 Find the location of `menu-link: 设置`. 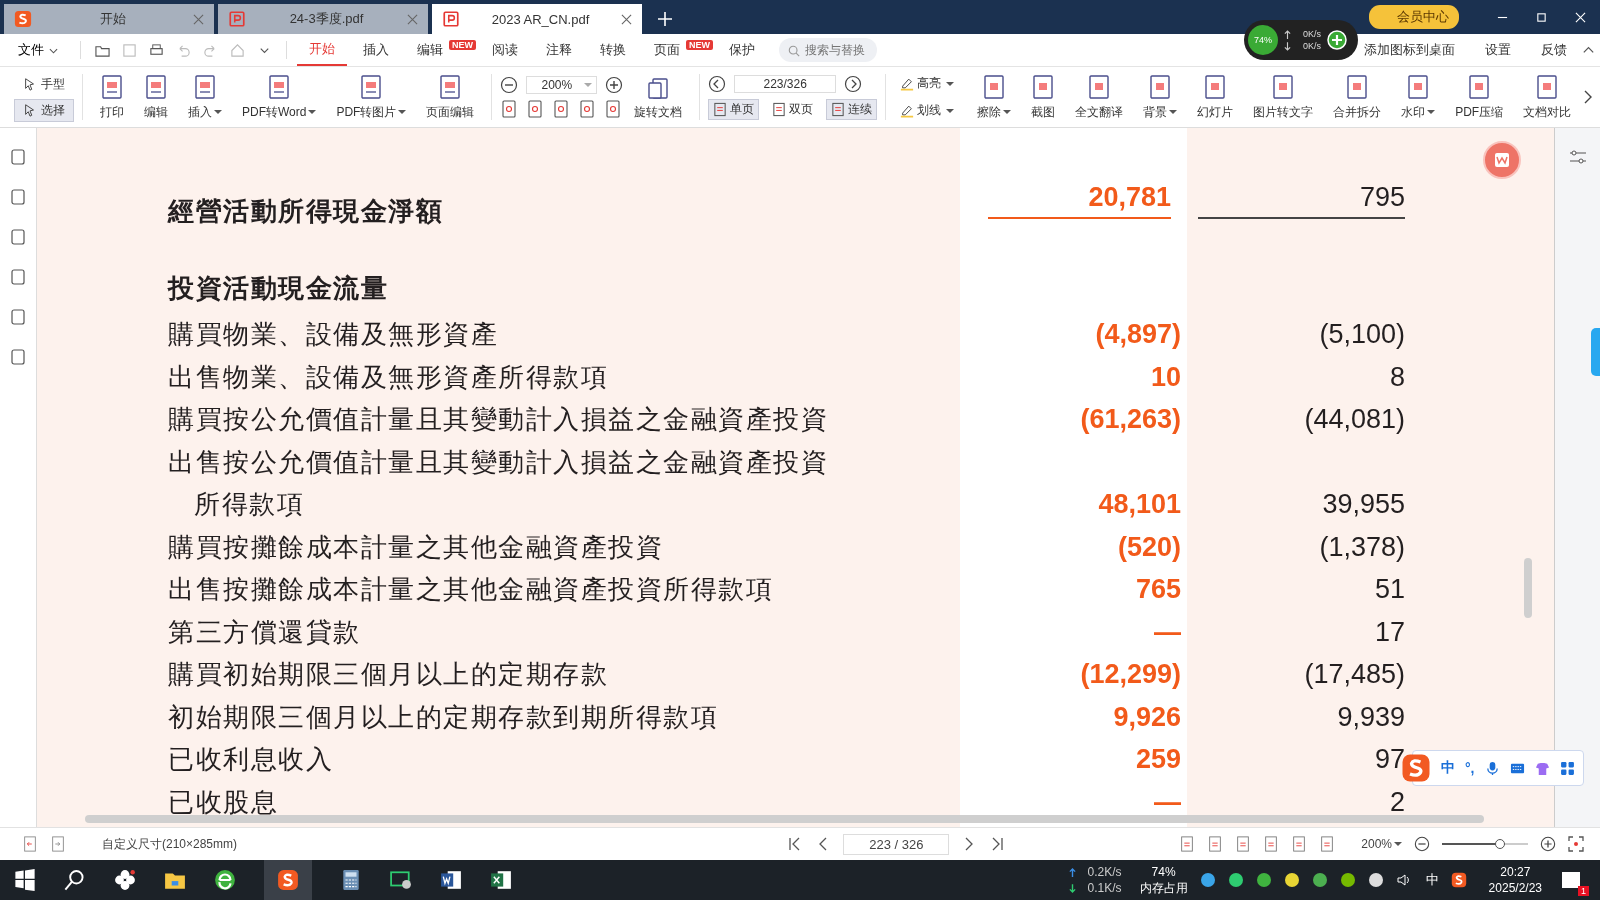

menu-link: 设置 is located at coordinates (1498, 50).